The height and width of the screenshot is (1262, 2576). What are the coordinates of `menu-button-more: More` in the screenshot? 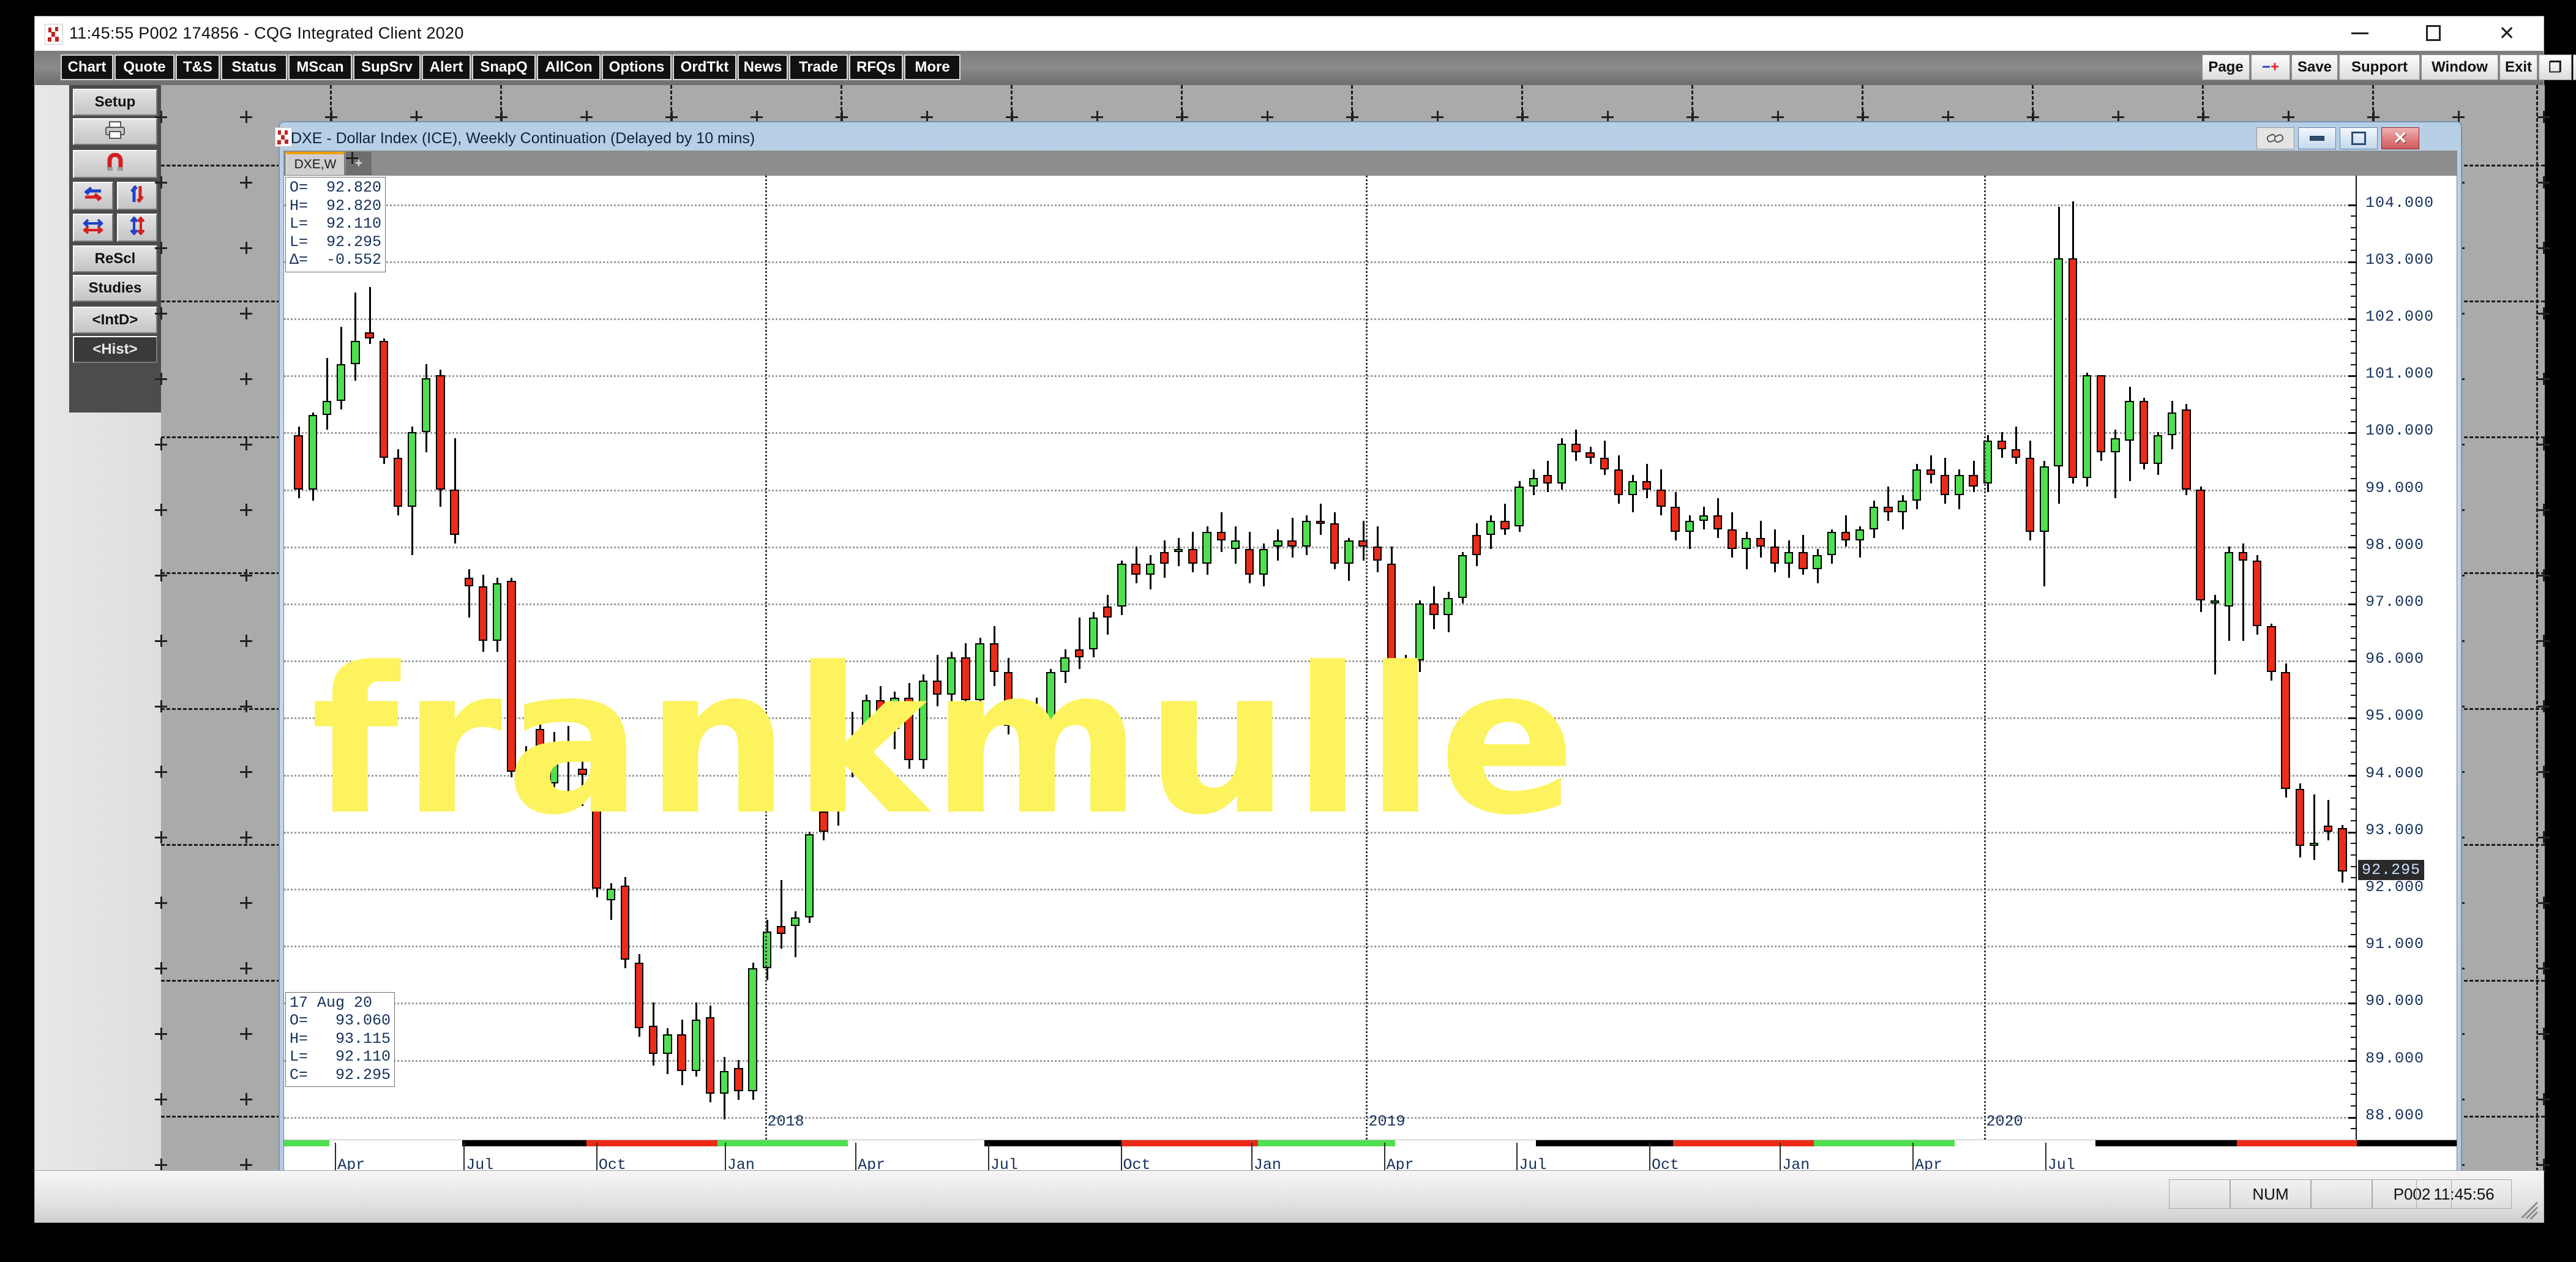 It's located at (932, 67).